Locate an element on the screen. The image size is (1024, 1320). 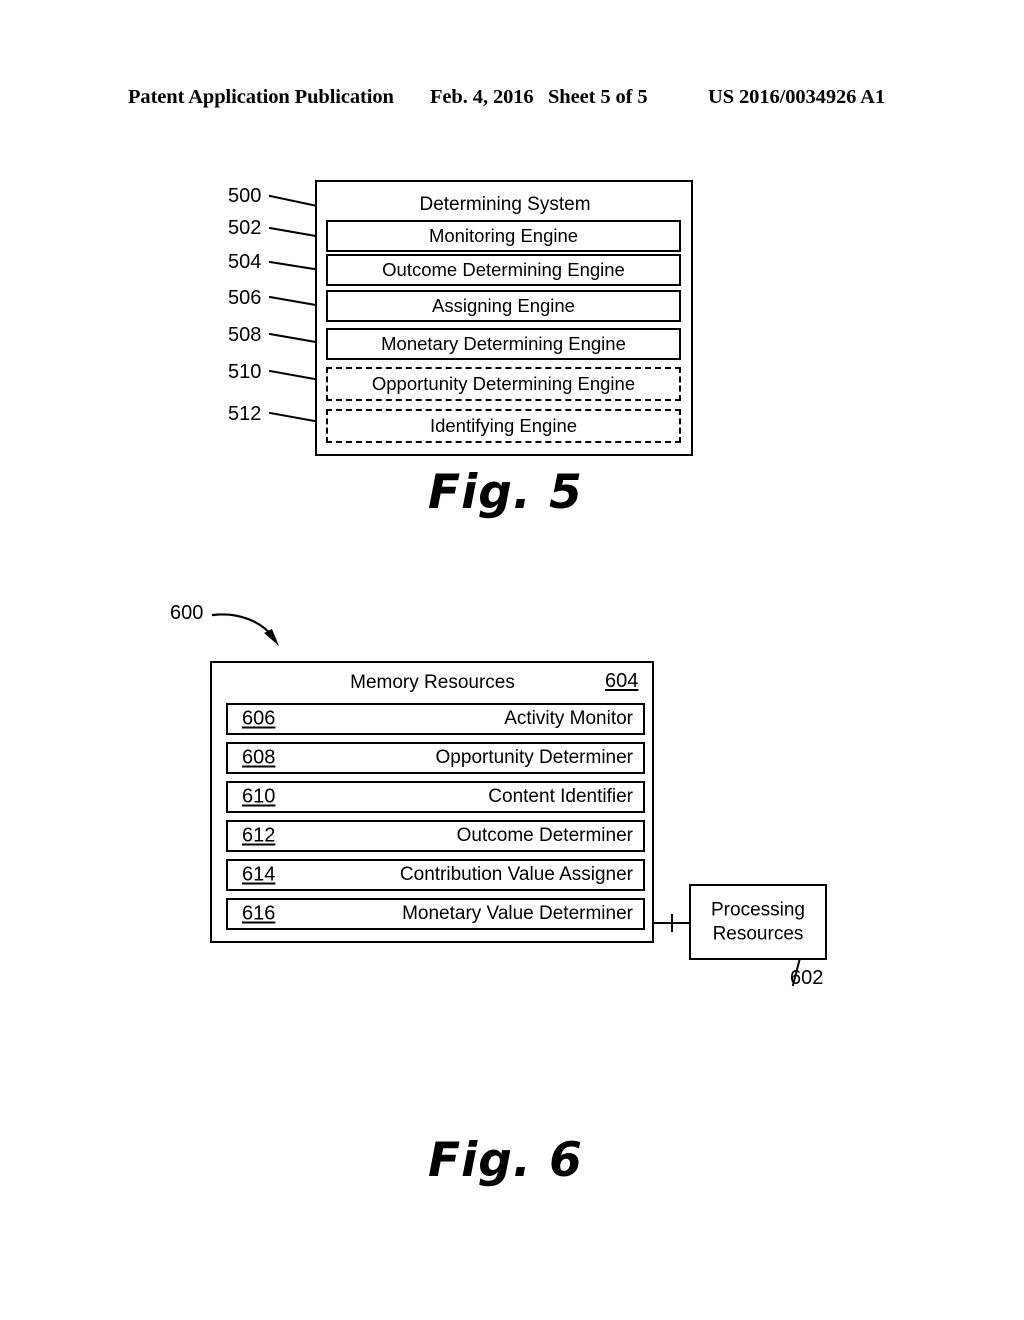
ref-616: 616 is located at coordinates (259, 913).